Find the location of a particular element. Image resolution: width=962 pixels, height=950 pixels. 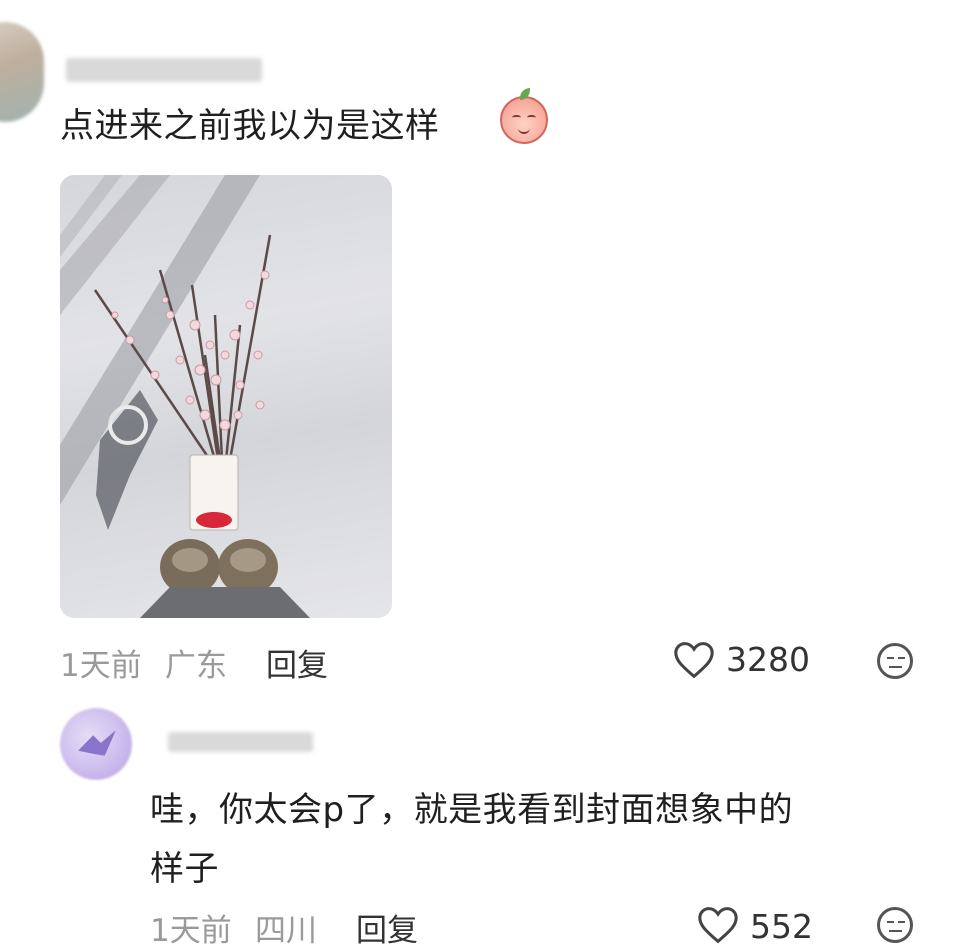

peach-sticker-icon is located at coordinates (524, 116).